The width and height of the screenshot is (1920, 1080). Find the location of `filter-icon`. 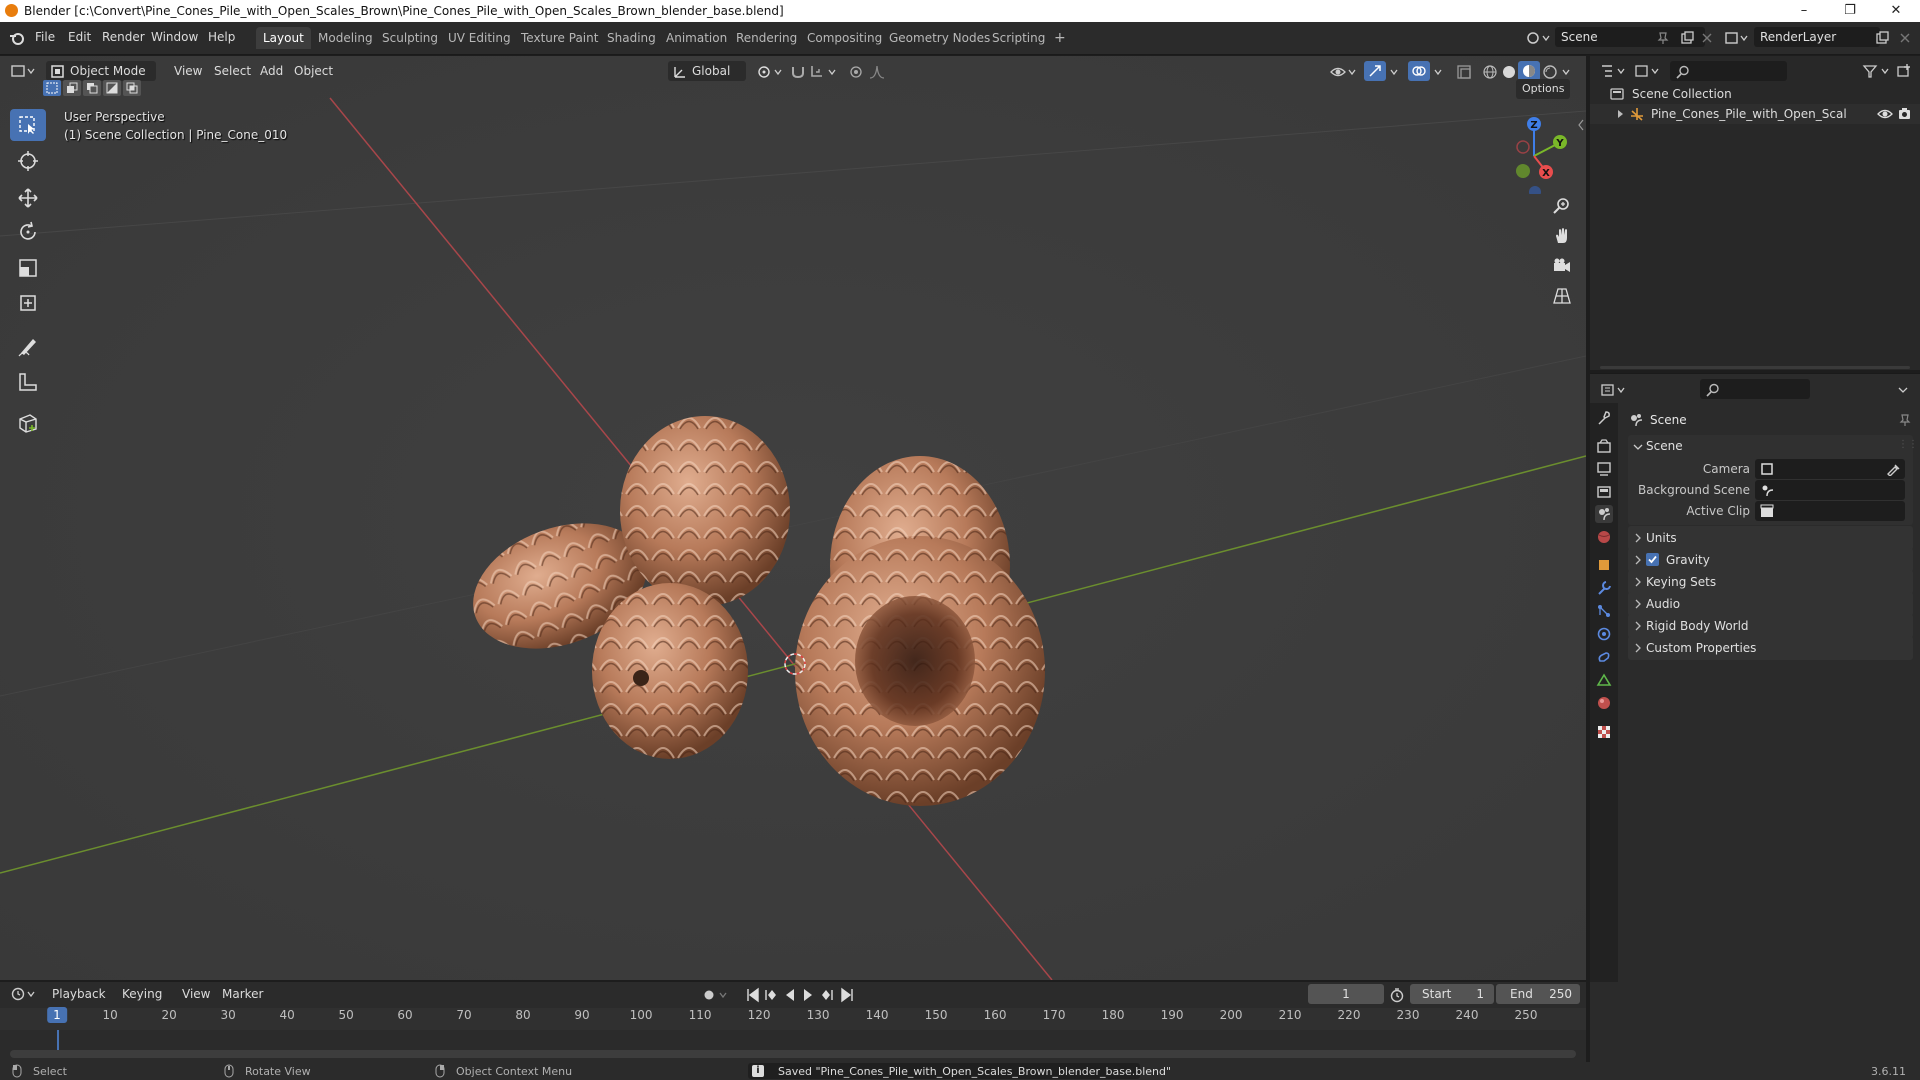

filter-icon is located at coordinates (1877, 71).